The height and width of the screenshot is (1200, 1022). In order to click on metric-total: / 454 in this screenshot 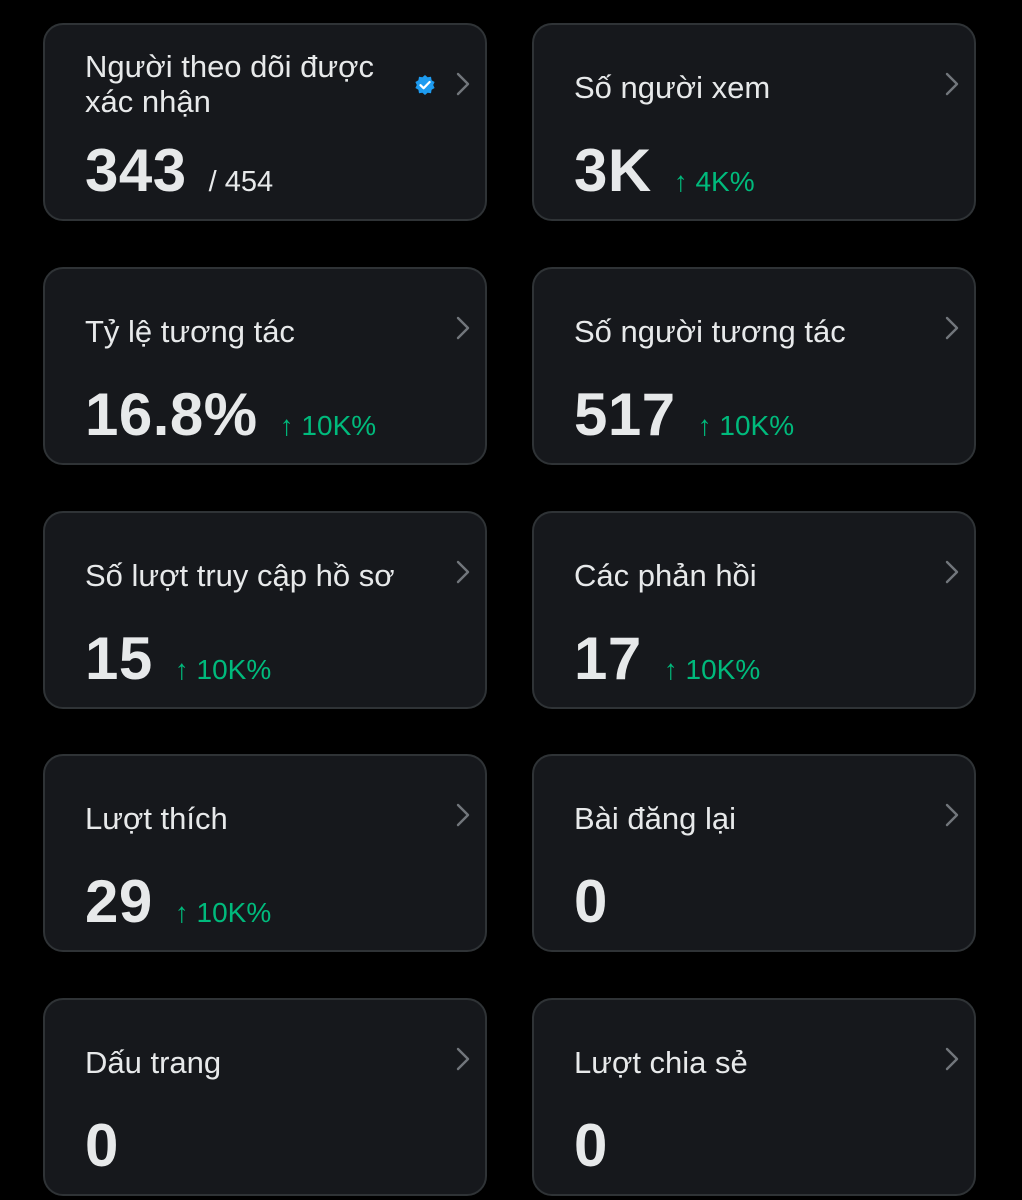, I will do `click(241, 182)`.